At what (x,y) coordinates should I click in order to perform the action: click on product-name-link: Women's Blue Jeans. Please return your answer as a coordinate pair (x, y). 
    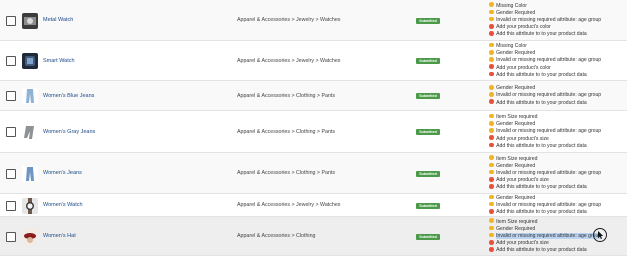
    Looking at the image, I should click on (68, 96).